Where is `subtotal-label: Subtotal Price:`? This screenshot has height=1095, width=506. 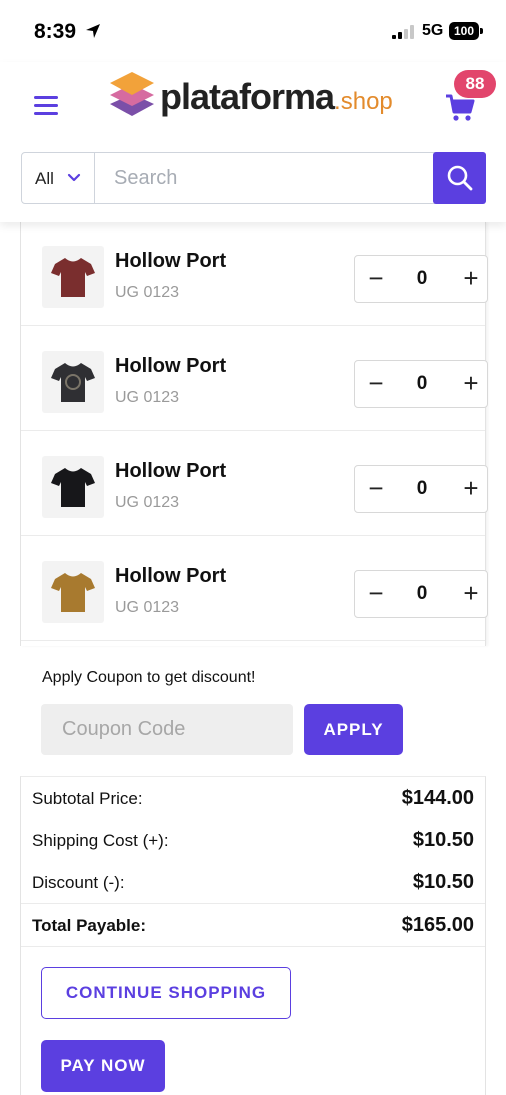 subtotal-label: Subtotal Price: is located at coordinates (87, 798).